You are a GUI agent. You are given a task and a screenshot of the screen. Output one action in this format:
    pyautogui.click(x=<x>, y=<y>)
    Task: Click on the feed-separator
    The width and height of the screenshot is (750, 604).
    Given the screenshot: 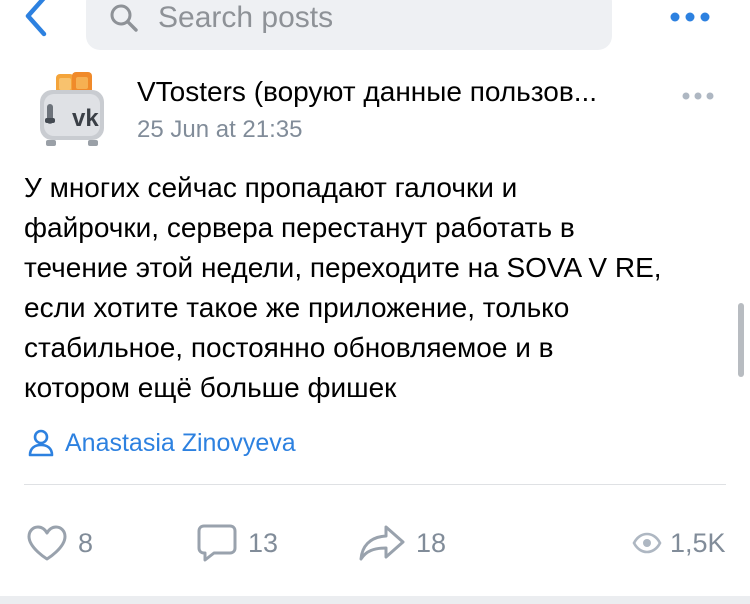 What is the action you would take?
    pyautogui.click(x=375, y=600)
    